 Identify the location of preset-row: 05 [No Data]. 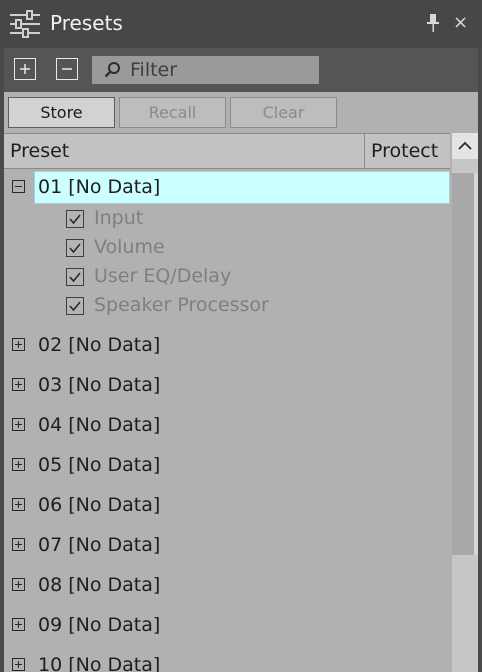
(227, 466).